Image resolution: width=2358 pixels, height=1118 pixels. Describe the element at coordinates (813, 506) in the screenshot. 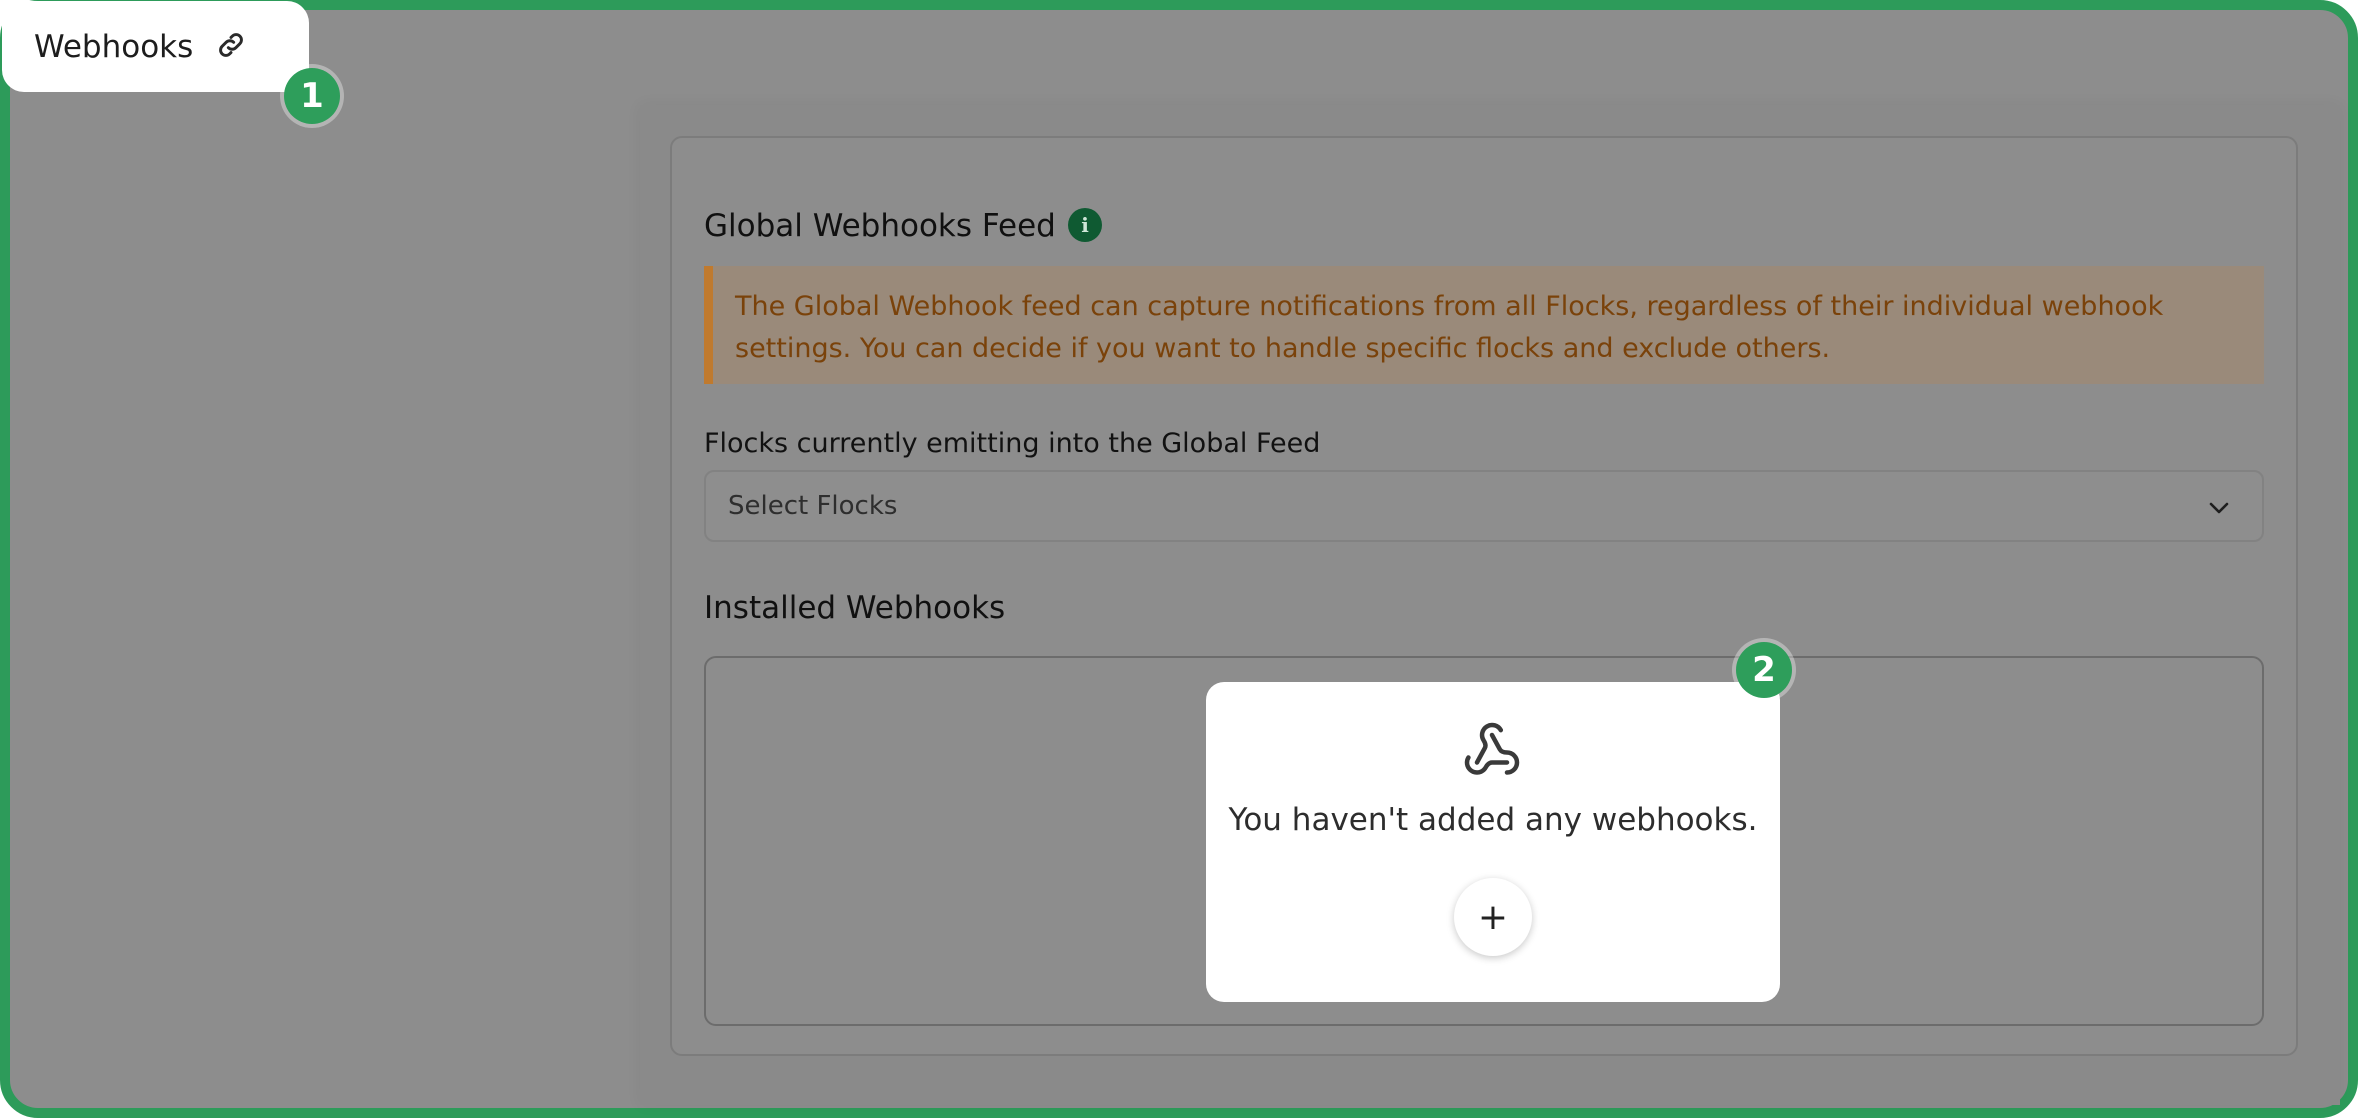

I see `select-flocks-placeholder: Select Flocks` at that location.